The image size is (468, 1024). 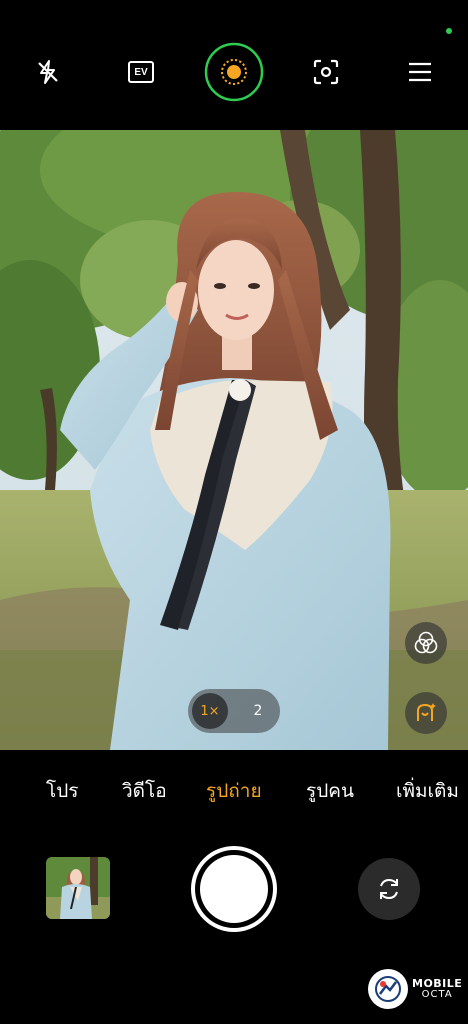 I want to click on mode-portrait: รูปคน, so click(x=330, y=791).